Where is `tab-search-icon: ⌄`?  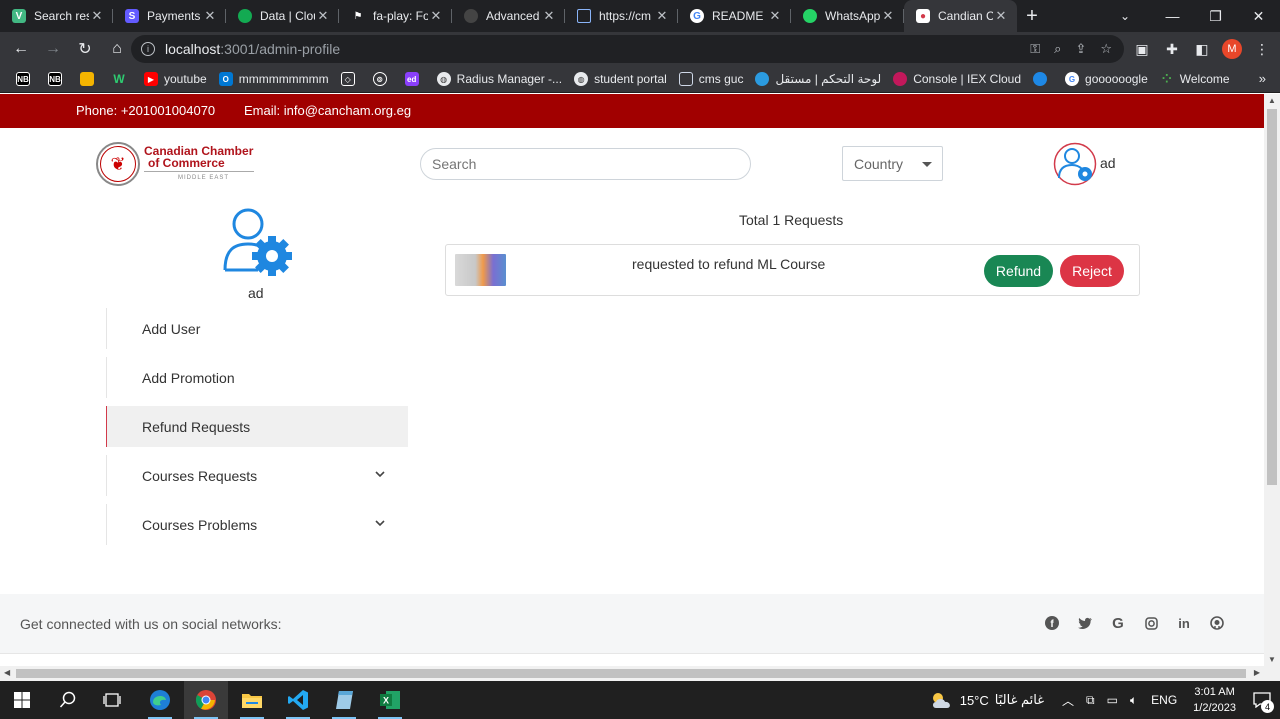
tab-search-icon: ⌄ is located at coordinates (1125, 16).